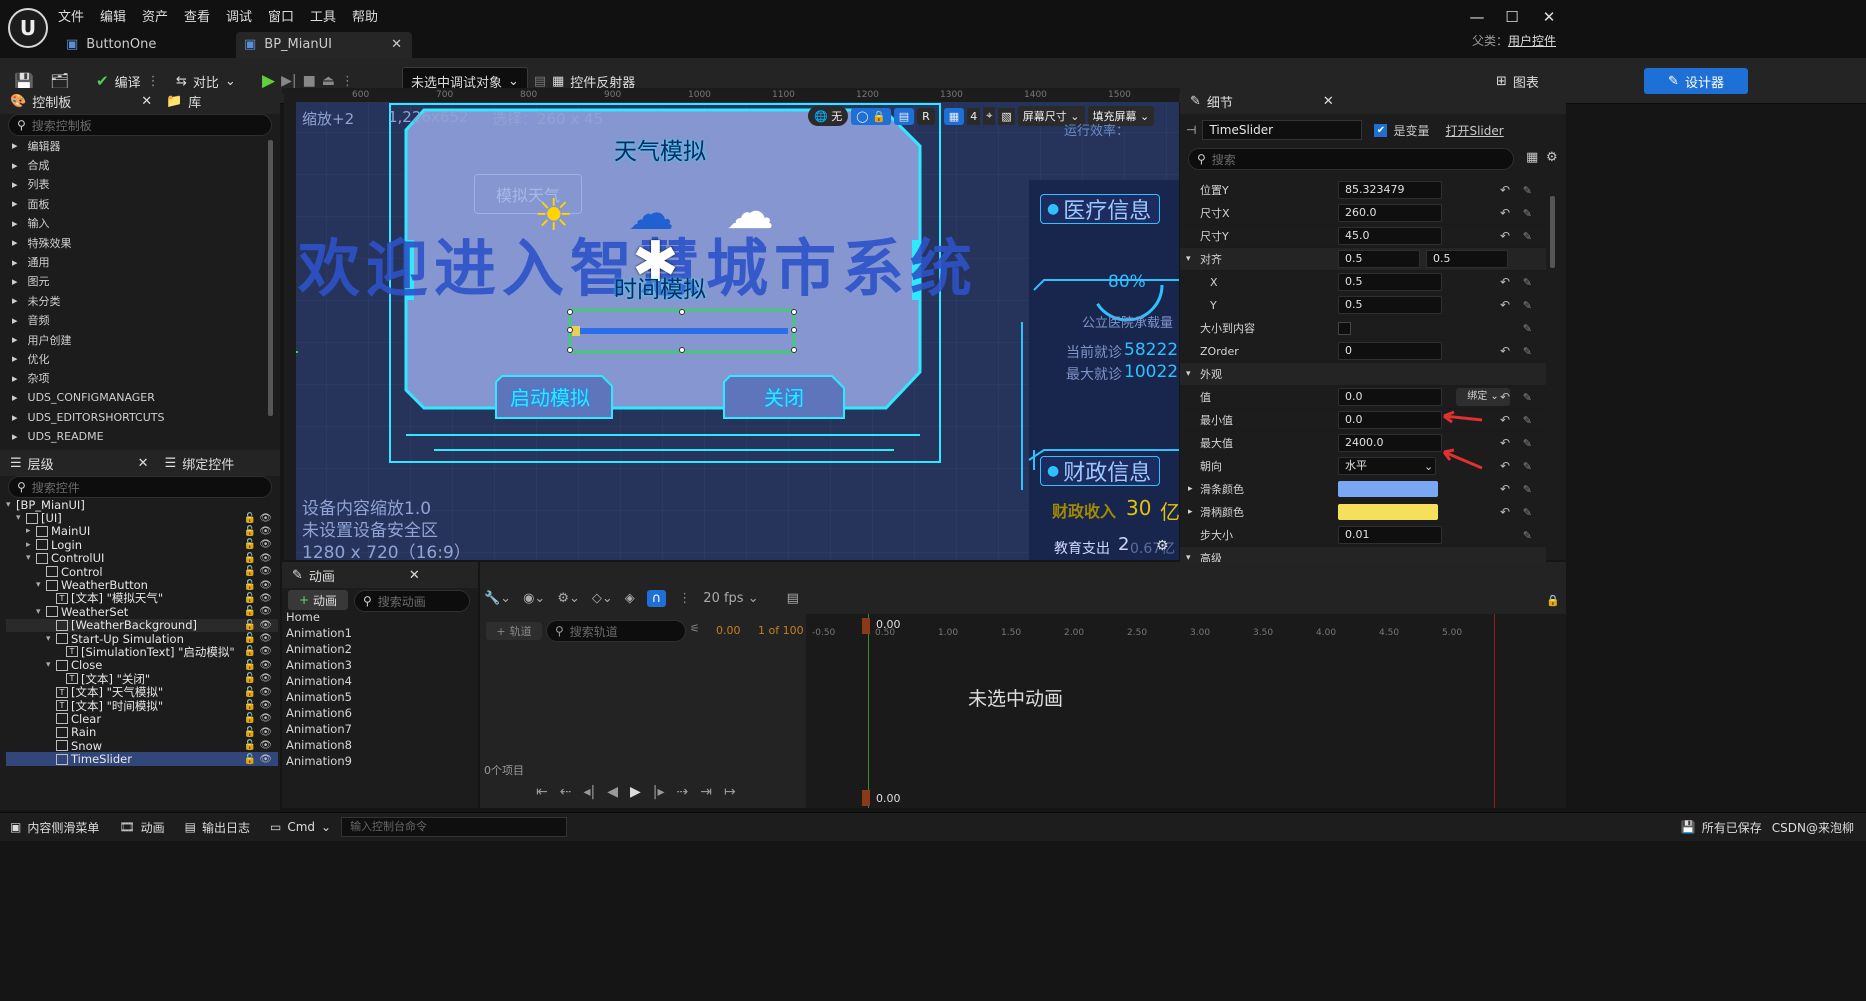  Describe the element at coordinates (630, 598) in the screenshot. I see `key-mode-icon: ◈` at that location.